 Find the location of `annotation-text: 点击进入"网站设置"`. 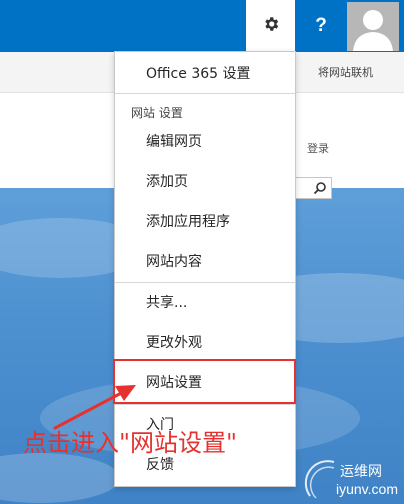

annotation-text: 点击进入"网站设置" is located at coordinates (130, 443).